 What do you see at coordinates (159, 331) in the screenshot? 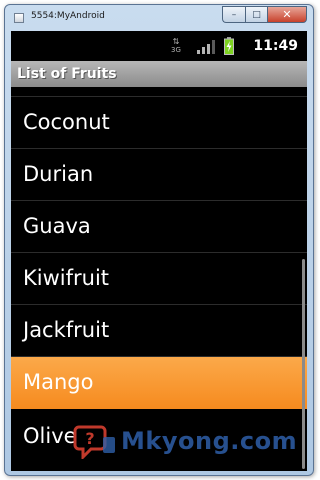
I see `list-item: Jackfruit` at bounding box center [159, 331].